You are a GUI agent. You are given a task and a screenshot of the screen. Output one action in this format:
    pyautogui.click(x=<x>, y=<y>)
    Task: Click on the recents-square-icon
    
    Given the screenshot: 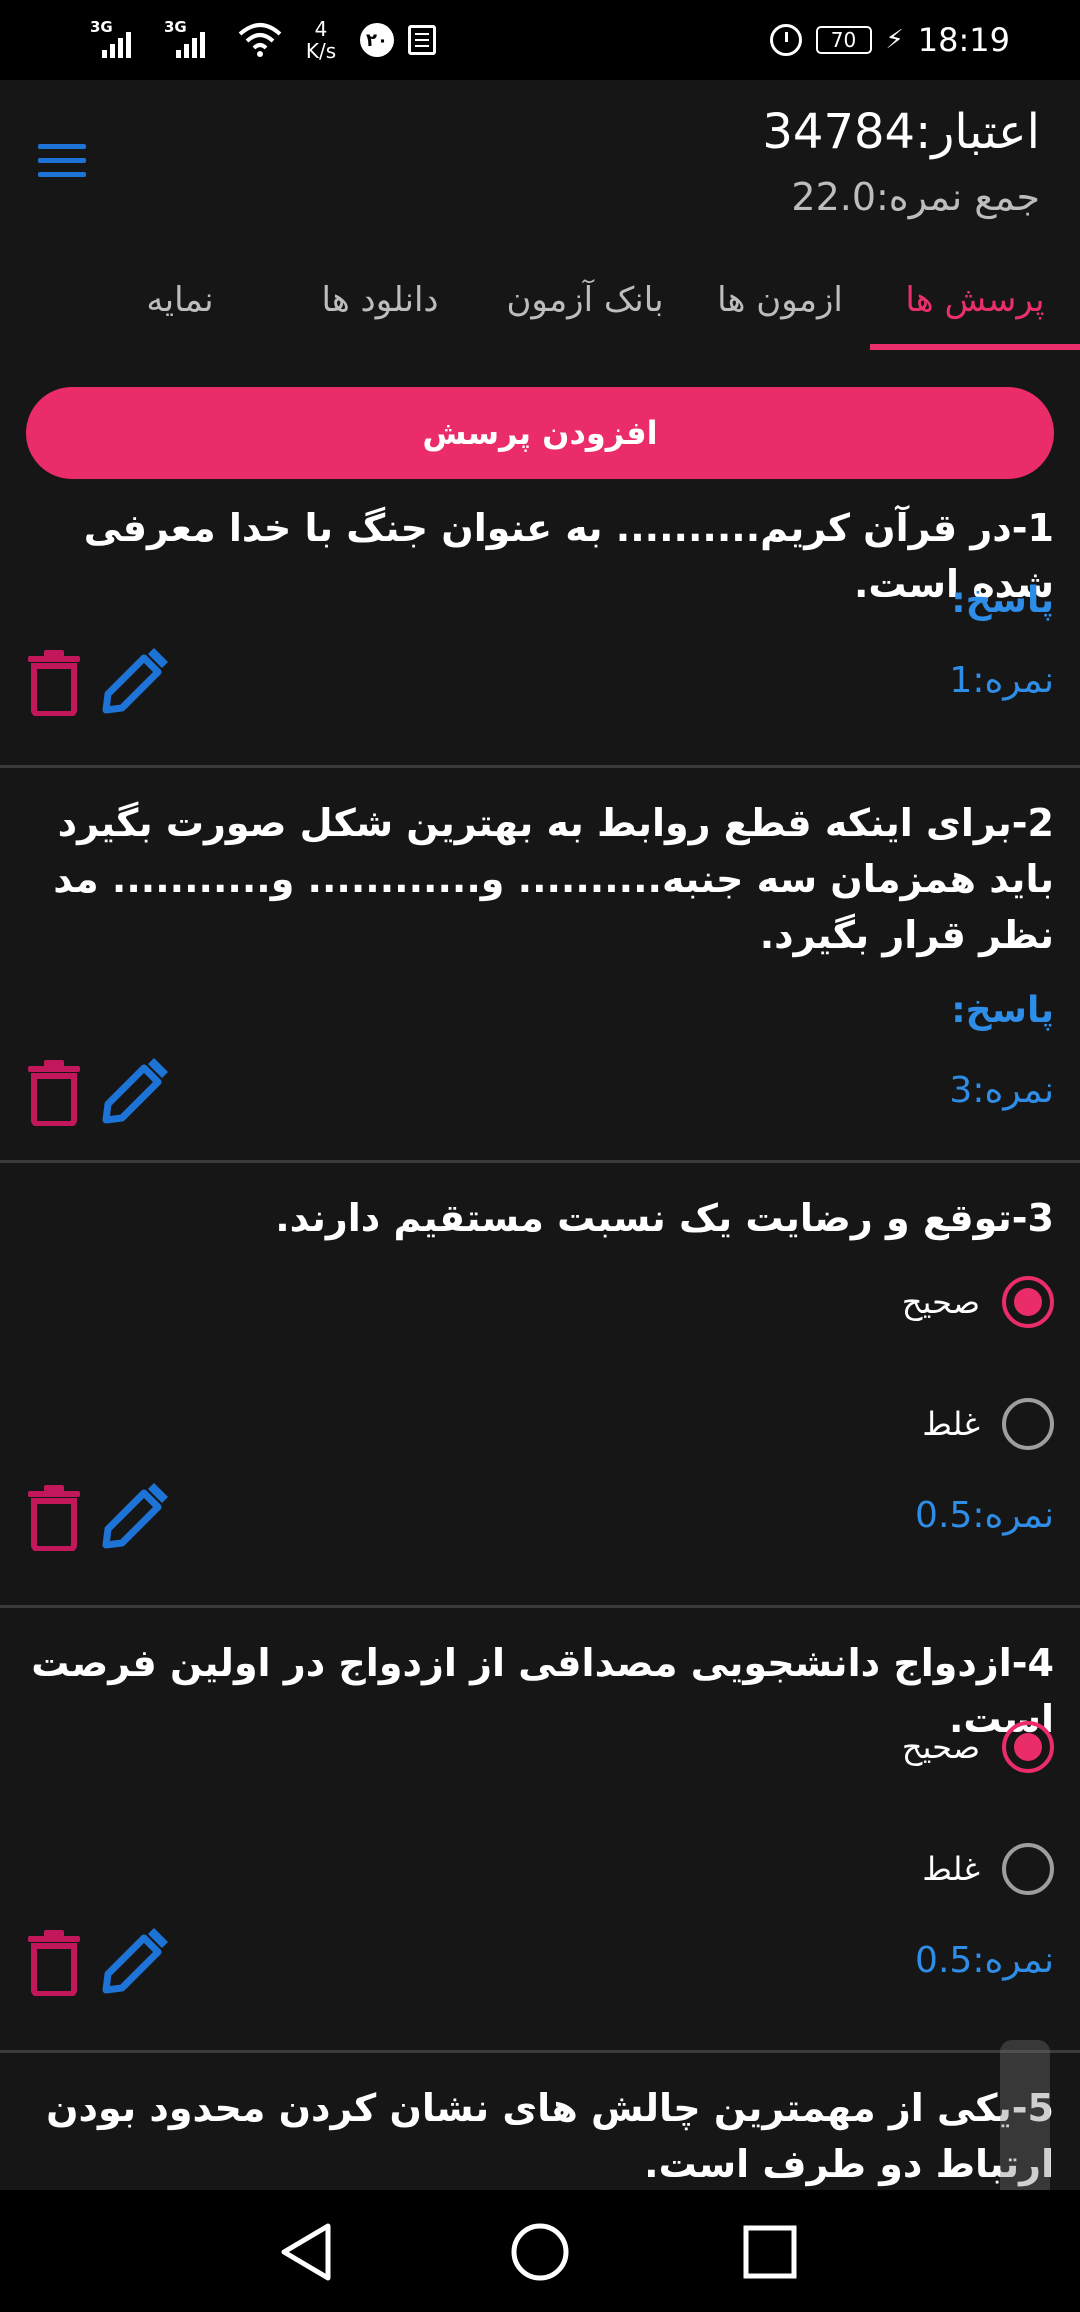 What is the action you would take?
    pyautogui.click(x=770, y=2252)
    